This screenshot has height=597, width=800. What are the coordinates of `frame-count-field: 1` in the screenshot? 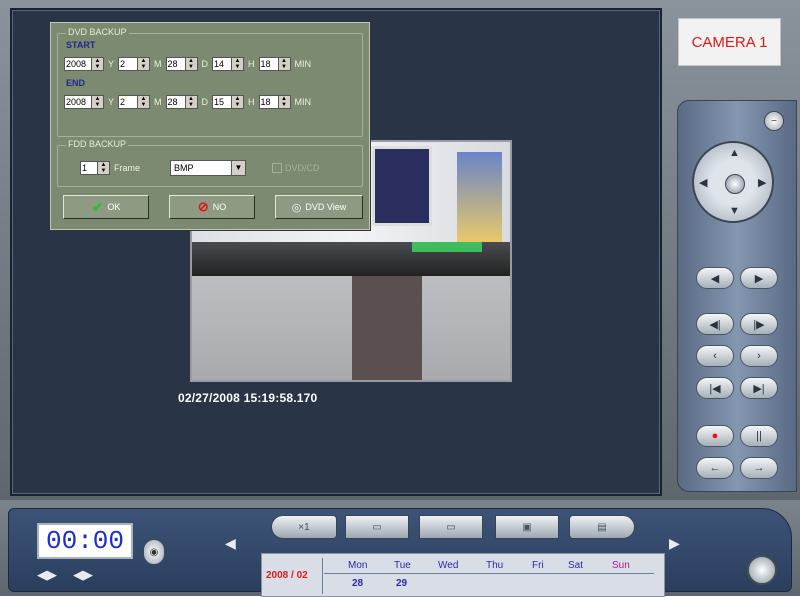 It's located at (89, 168).